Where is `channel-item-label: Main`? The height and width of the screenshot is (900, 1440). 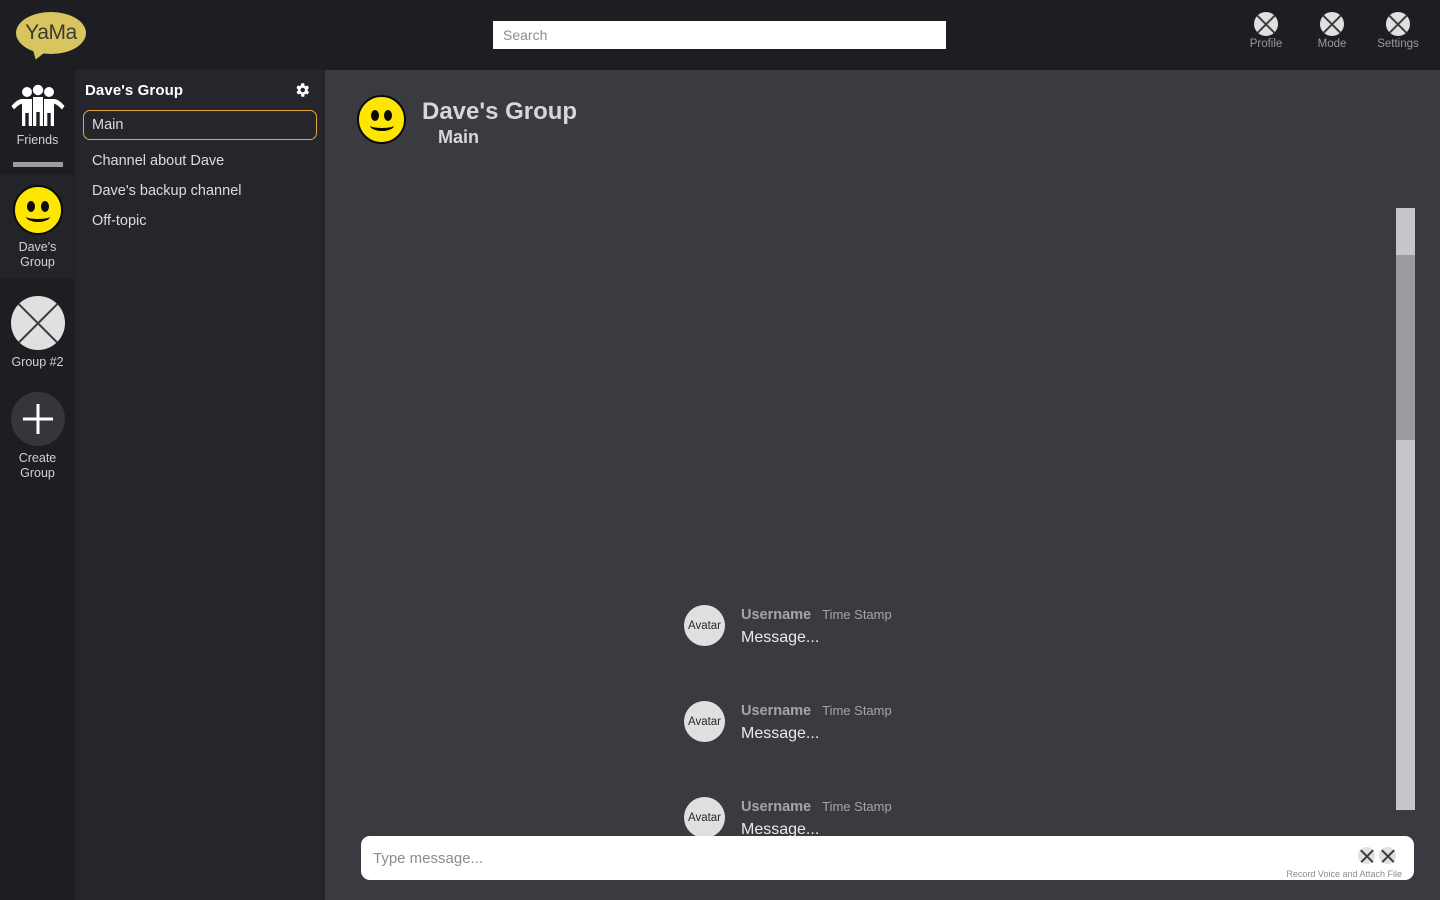
channel-item-label: Main is located at coordinates (108, 125).